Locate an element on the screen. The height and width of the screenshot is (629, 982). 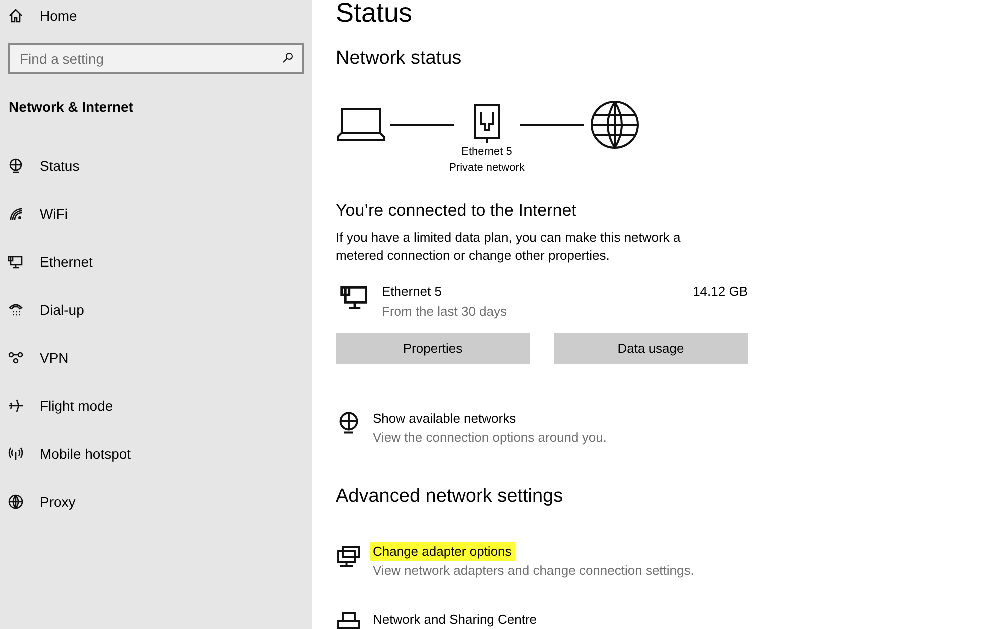
home-link: Home is located at coordinates (39, 16).